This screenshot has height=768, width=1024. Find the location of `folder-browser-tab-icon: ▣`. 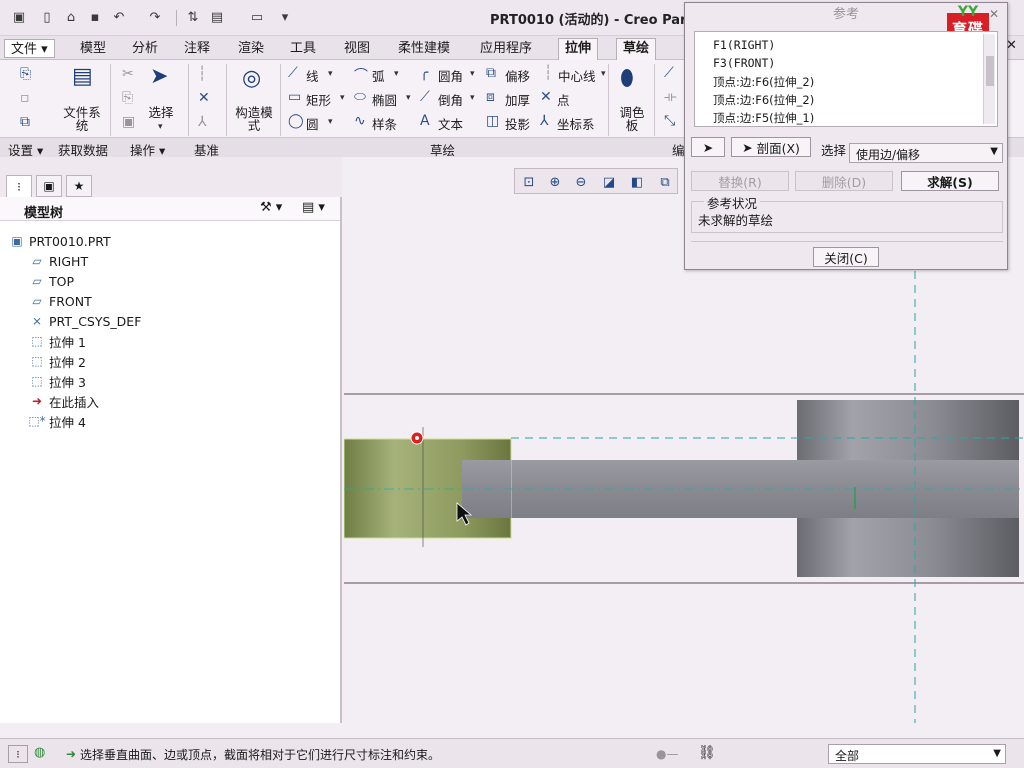

folder-browser-tab-icon: ▣ is located at coordinates (49, 186).